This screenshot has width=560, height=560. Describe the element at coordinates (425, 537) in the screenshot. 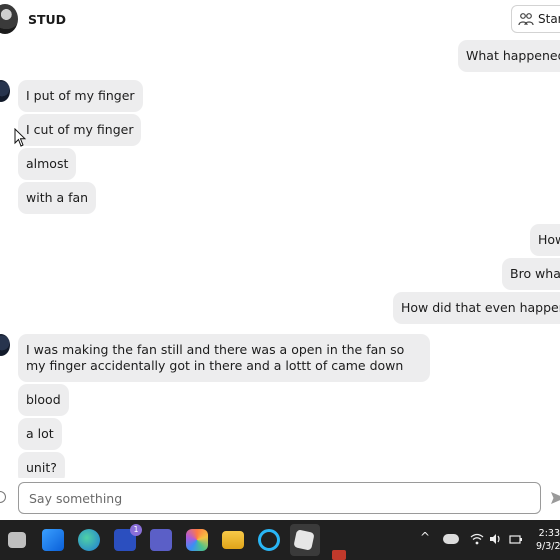

I see `chevron-up-icon: ^` at that location.